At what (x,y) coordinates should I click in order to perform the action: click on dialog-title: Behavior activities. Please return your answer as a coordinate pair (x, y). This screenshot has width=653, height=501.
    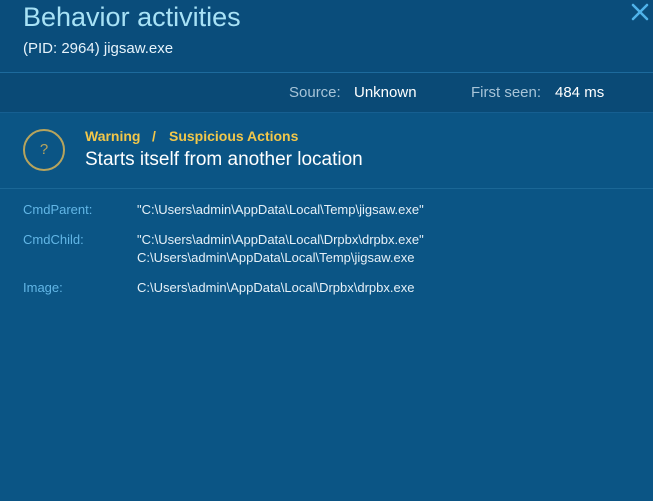
    Looking at the image, I should click on (132, 17).